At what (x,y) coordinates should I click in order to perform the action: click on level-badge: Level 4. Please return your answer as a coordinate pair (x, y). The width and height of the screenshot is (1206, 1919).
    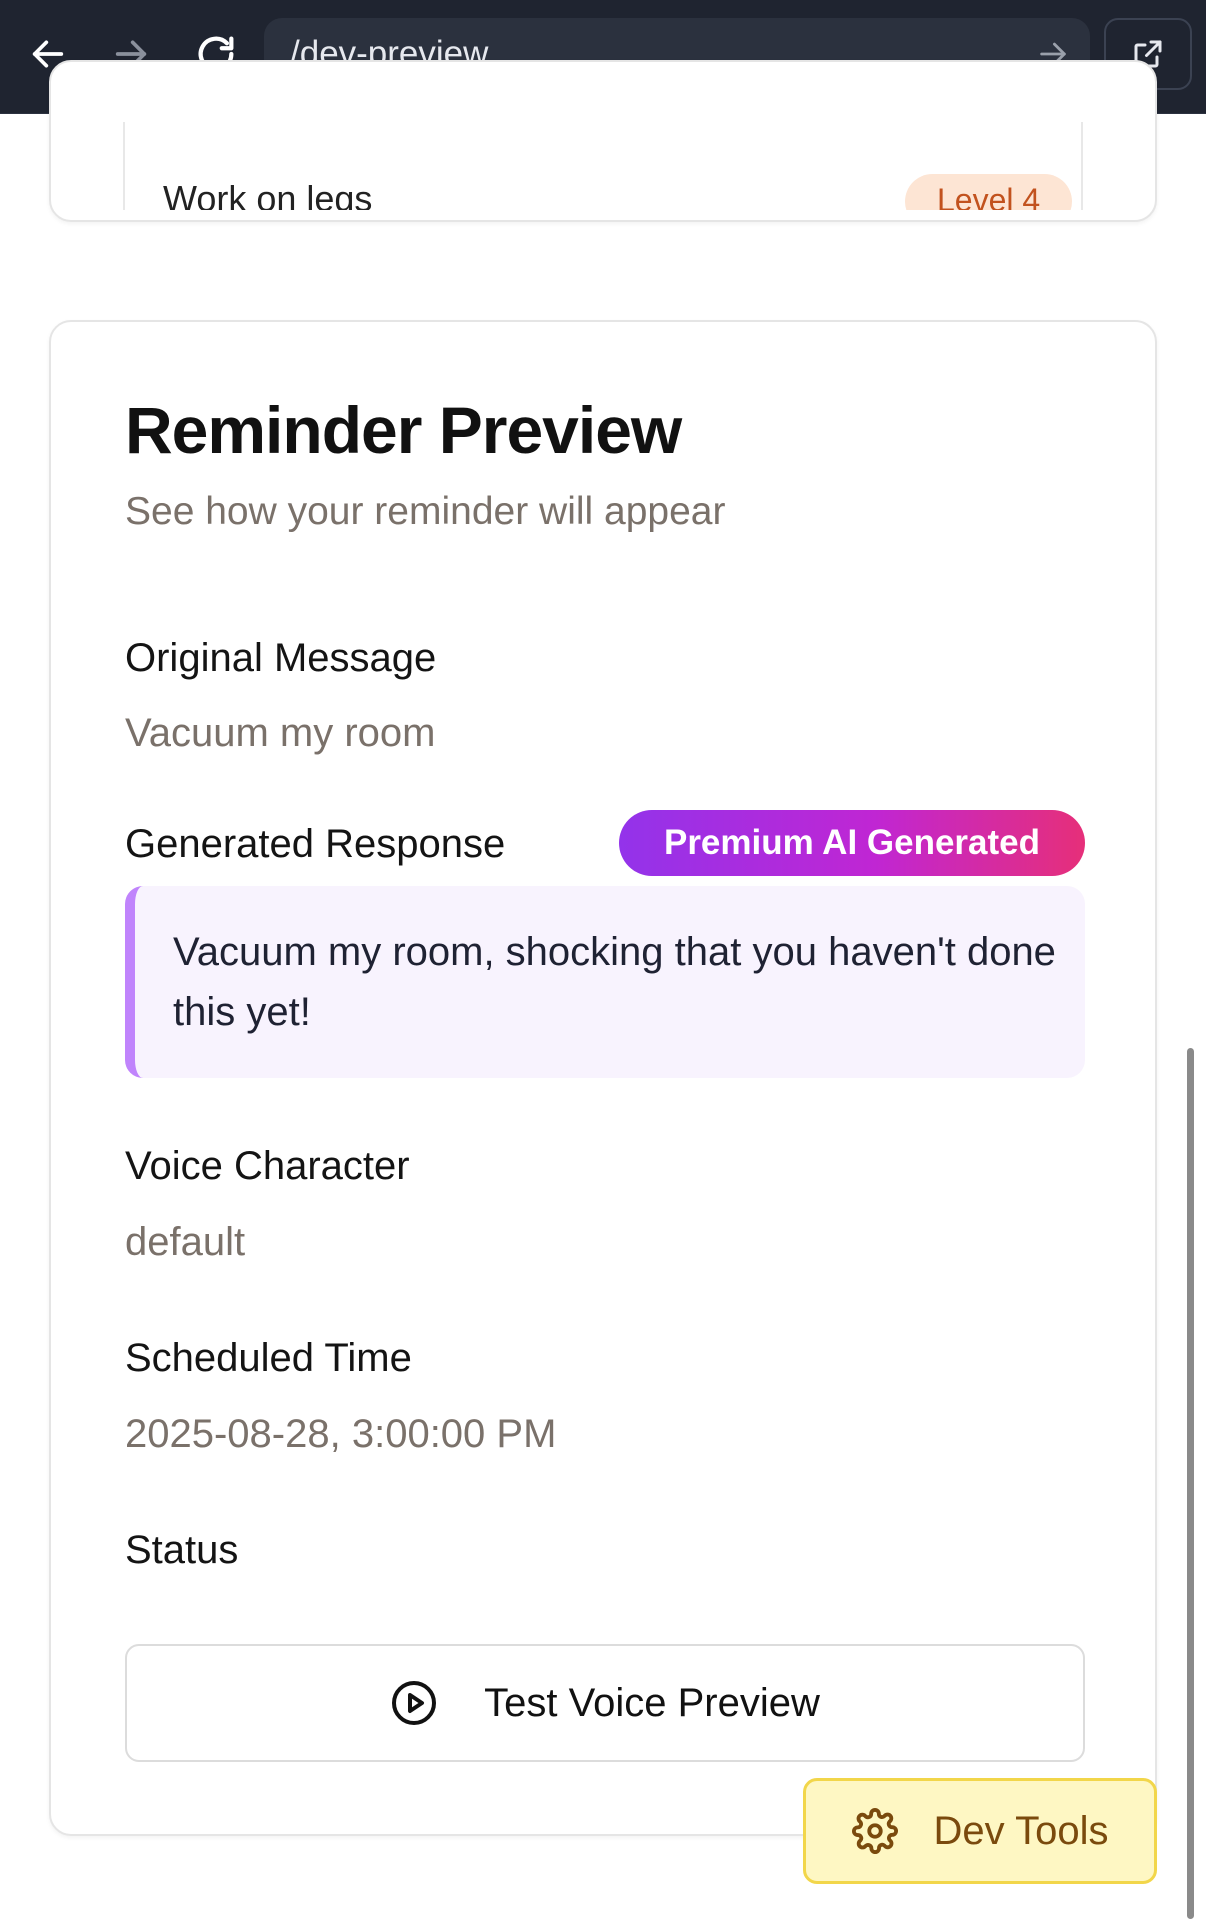
    Looking at the image, I should click on (989, 192).